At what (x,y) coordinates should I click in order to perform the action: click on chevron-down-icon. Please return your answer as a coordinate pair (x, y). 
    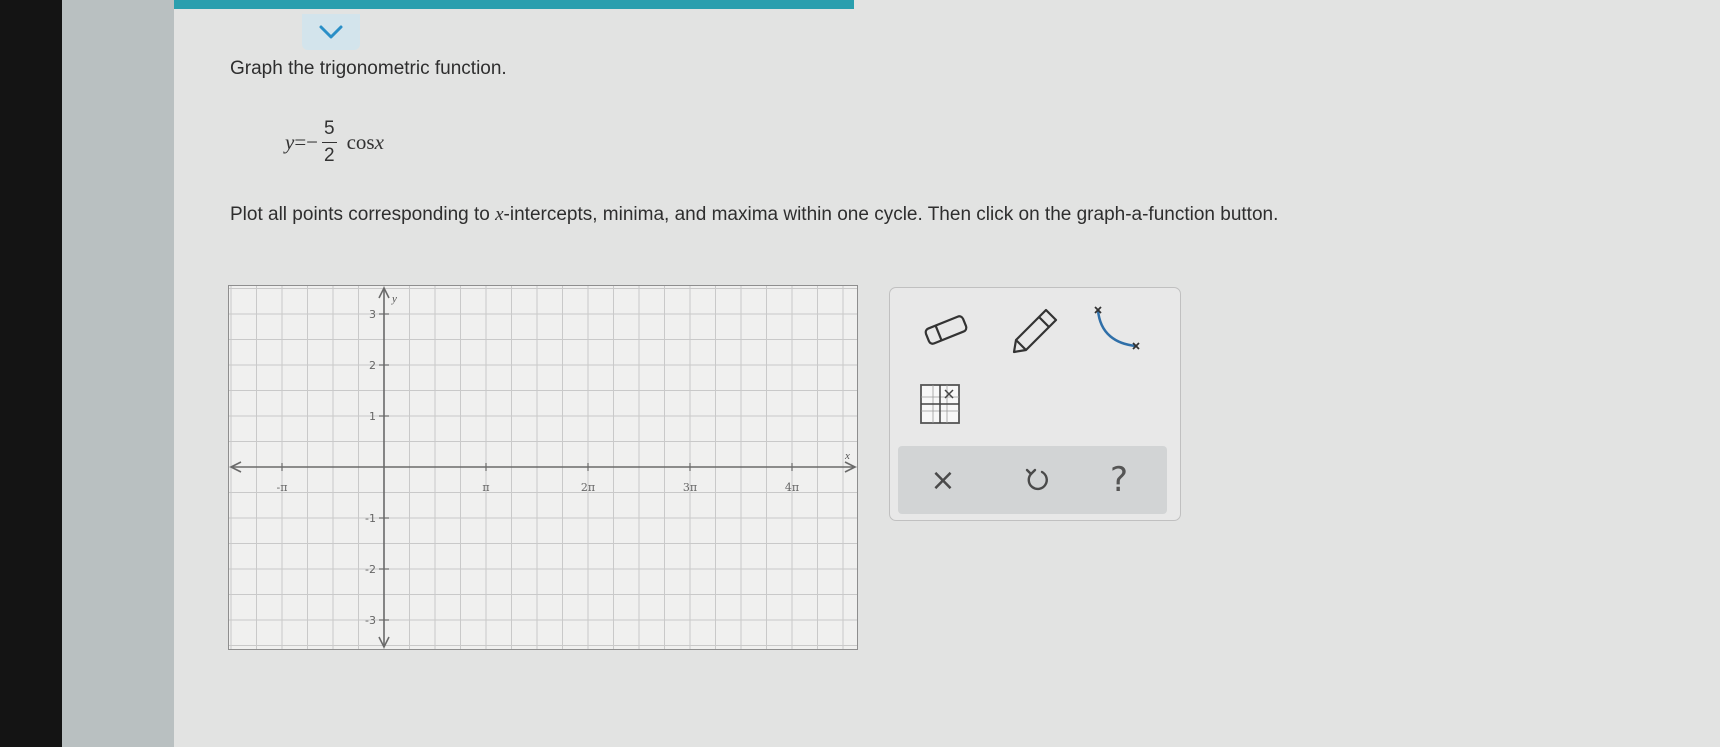
    Looking at the image, I should click on (331, 32).